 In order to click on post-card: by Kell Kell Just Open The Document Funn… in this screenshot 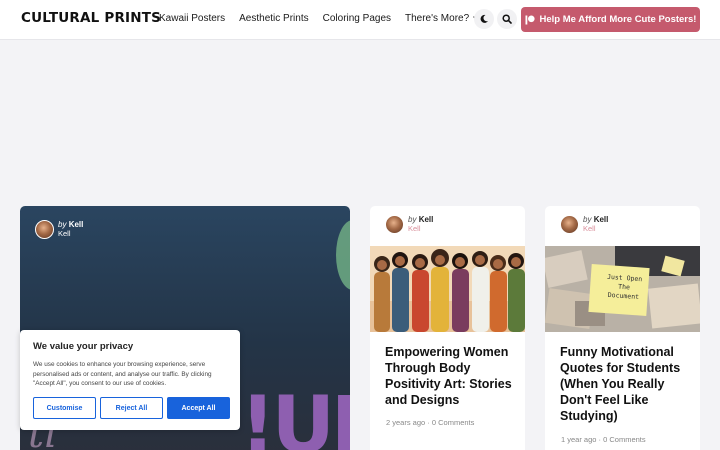, I will do `click(622, 328)`.